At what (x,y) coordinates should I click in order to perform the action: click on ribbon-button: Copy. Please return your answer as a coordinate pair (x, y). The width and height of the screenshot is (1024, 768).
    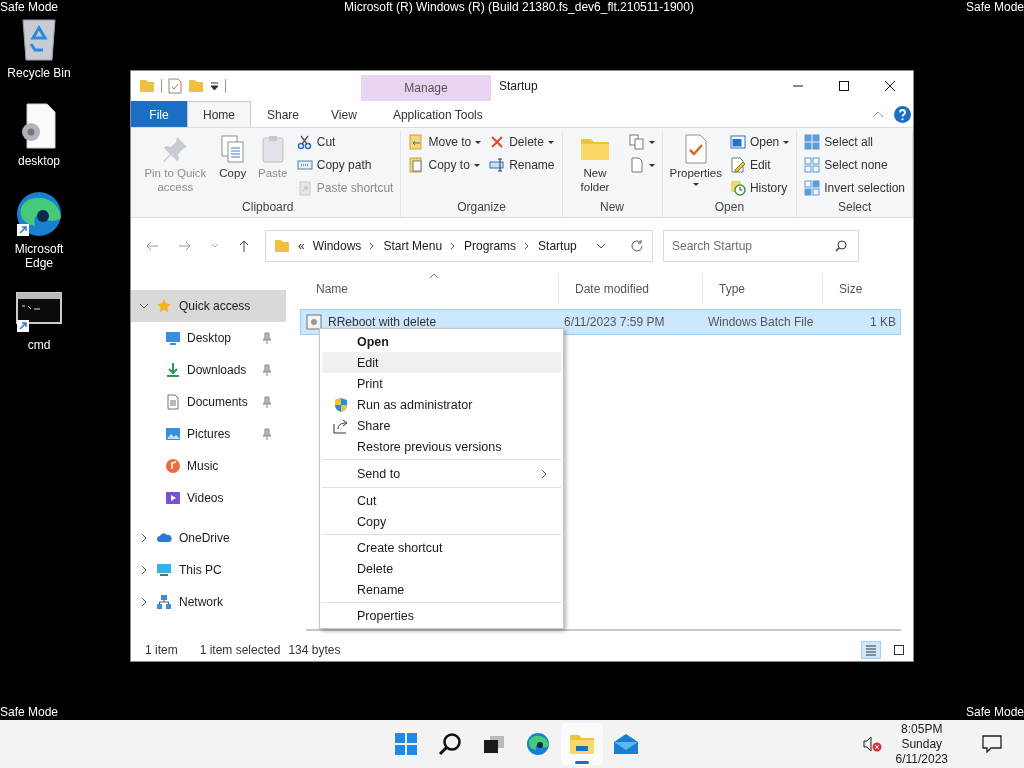
    Looking at the image, I should click on (232, 165).